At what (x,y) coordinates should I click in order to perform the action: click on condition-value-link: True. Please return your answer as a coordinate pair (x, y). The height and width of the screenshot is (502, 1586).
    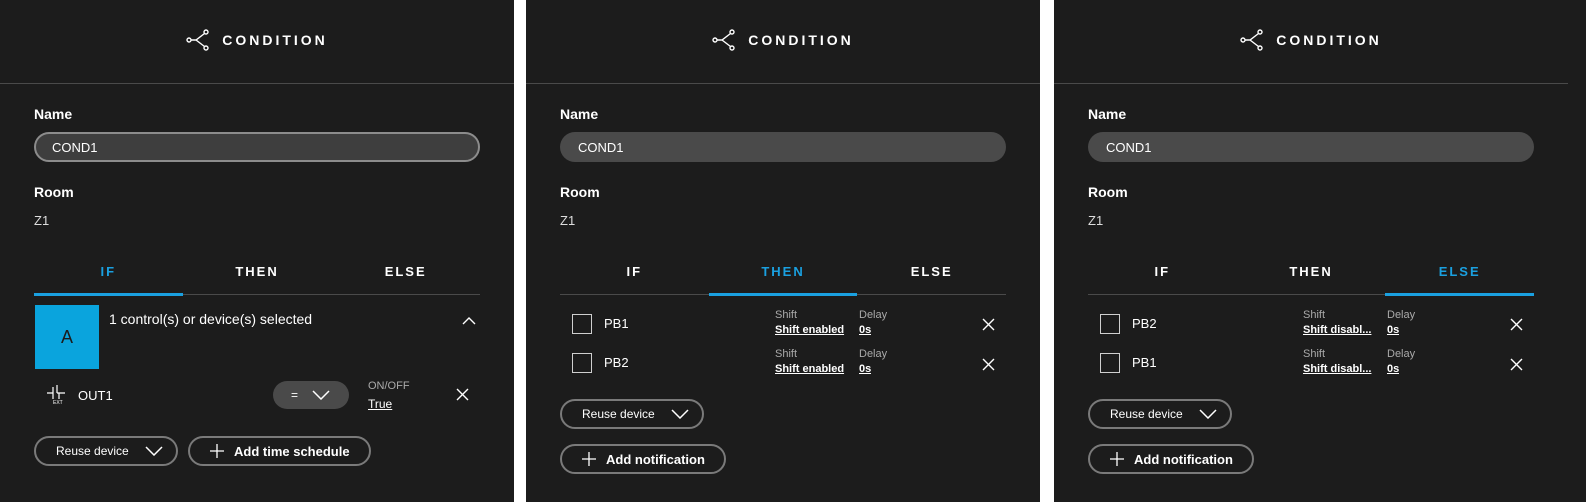
    Looking at the image, I should click on (380, 404).